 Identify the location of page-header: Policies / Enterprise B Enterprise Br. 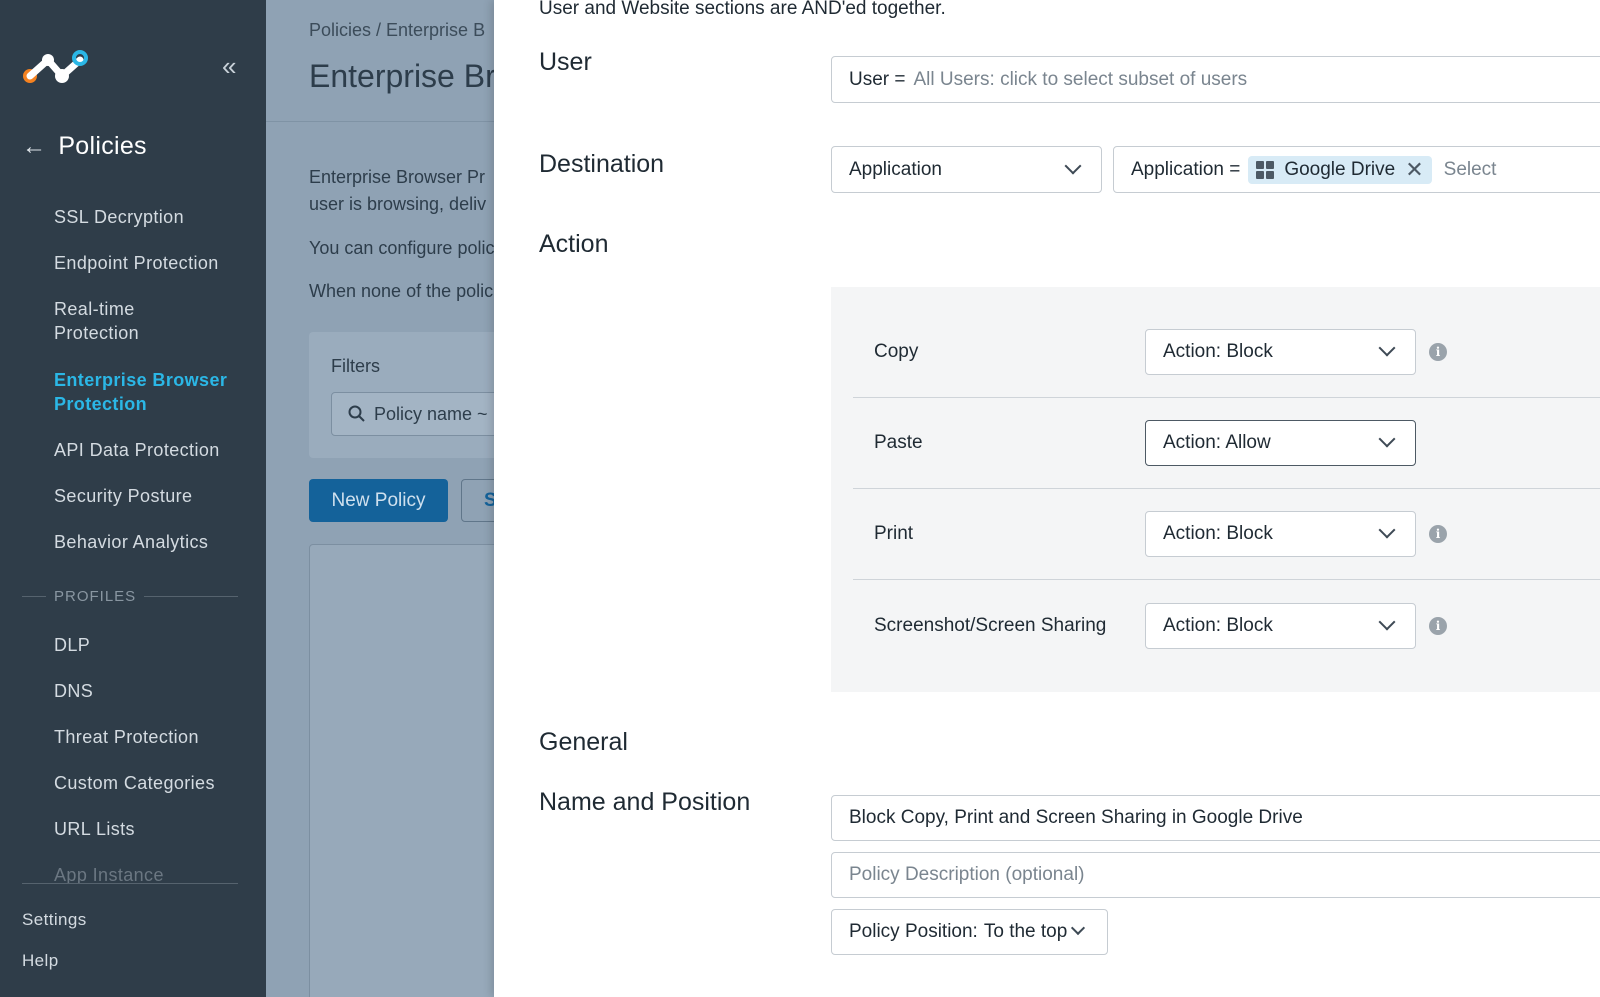
(380, 61).